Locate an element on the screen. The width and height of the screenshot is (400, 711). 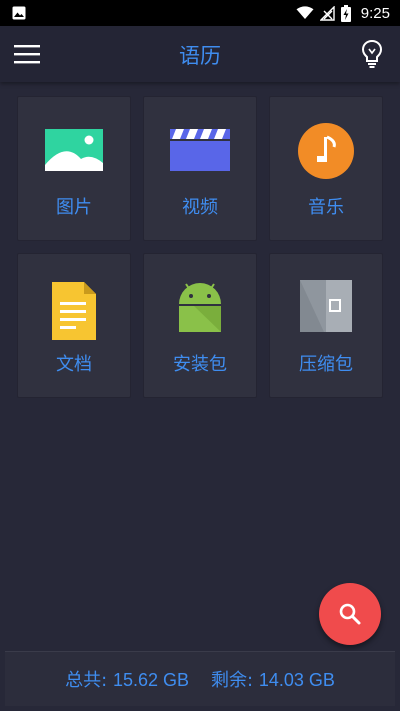
category-archives: 压缩包 is located at coordinates (326, 325).